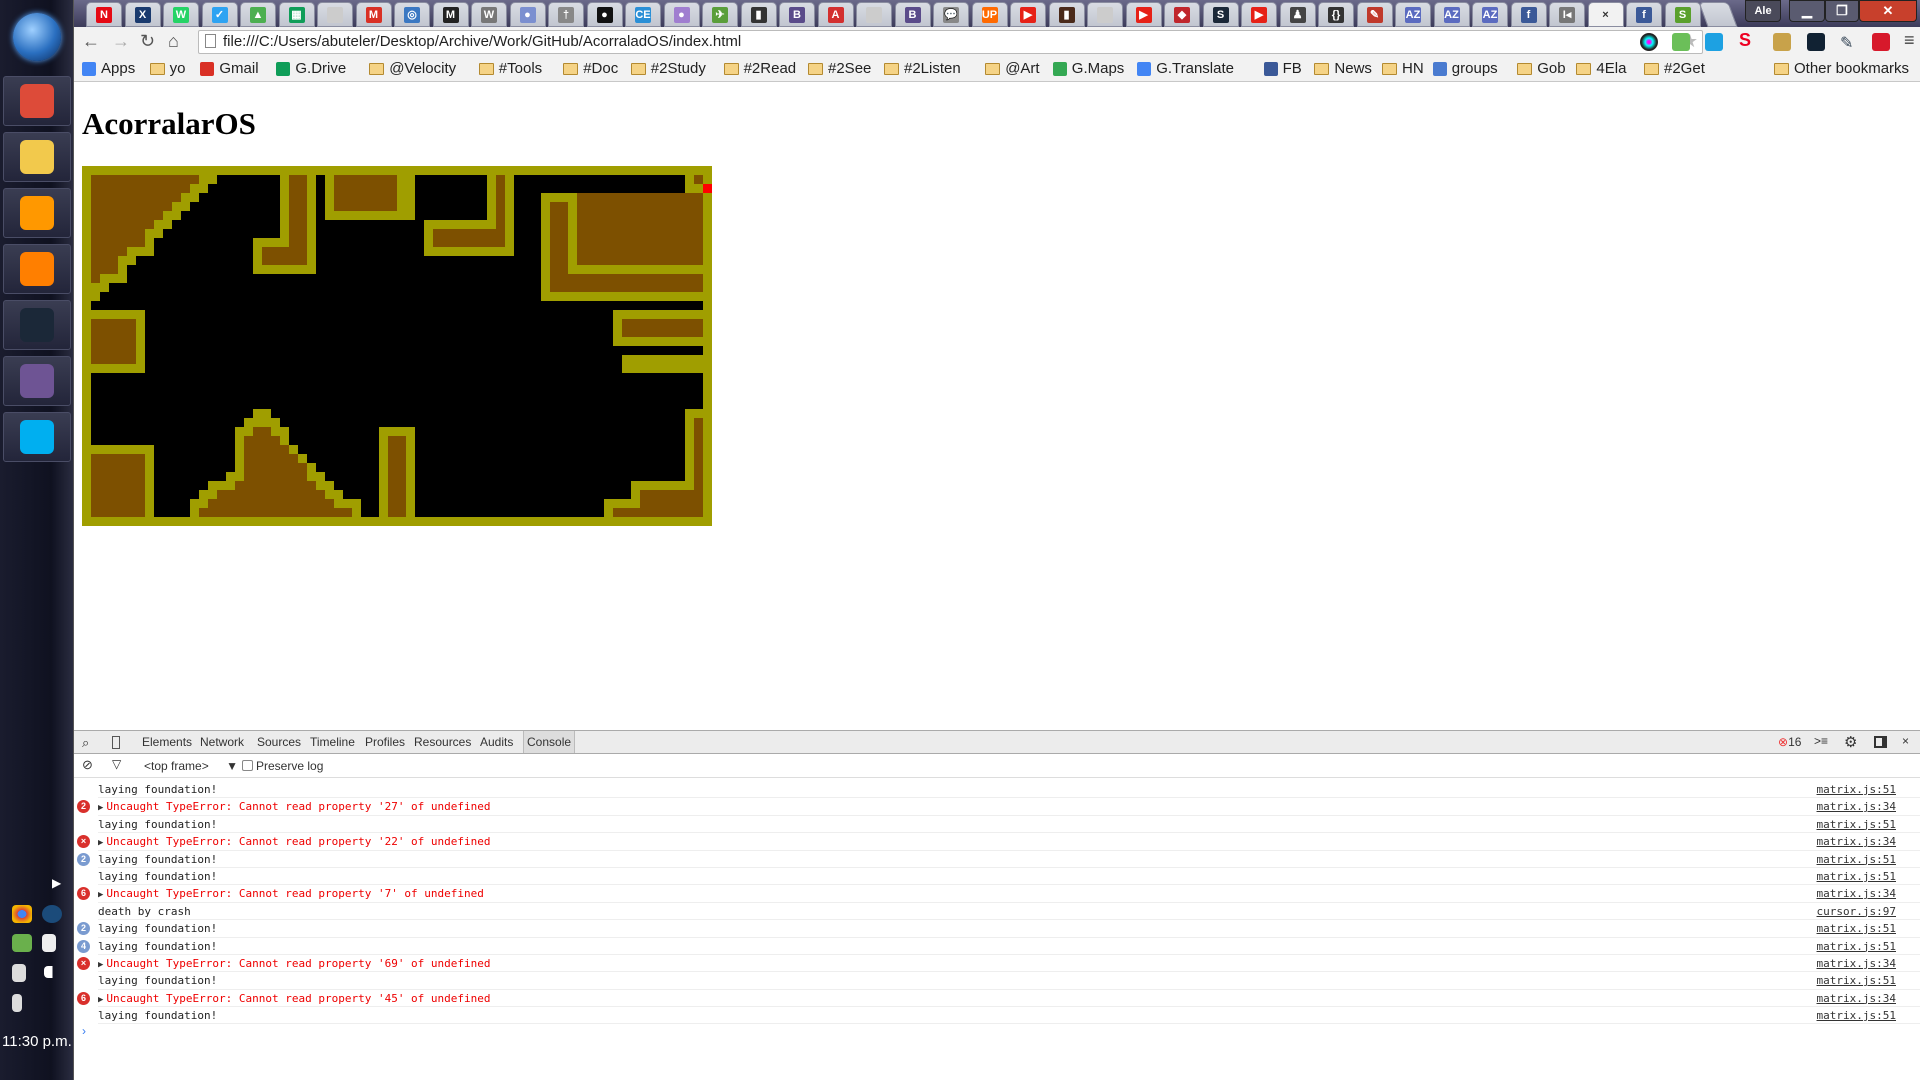  Describe the element at coordinates (1681, 42) in the screenshot. I see `remote-desktop-extension-icon` at that location.